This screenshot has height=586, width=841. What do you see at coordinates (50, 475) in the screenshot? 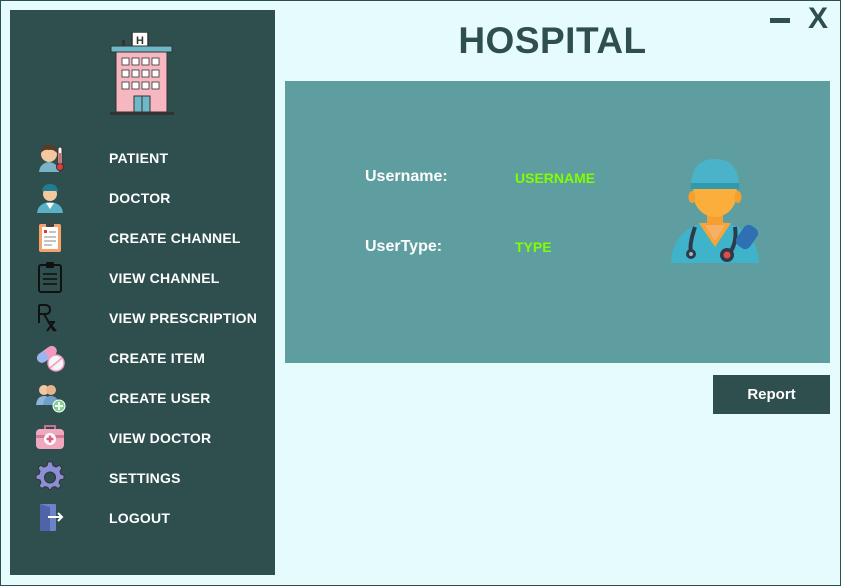
I see `gear-icon` at bounding box center [50, 475].